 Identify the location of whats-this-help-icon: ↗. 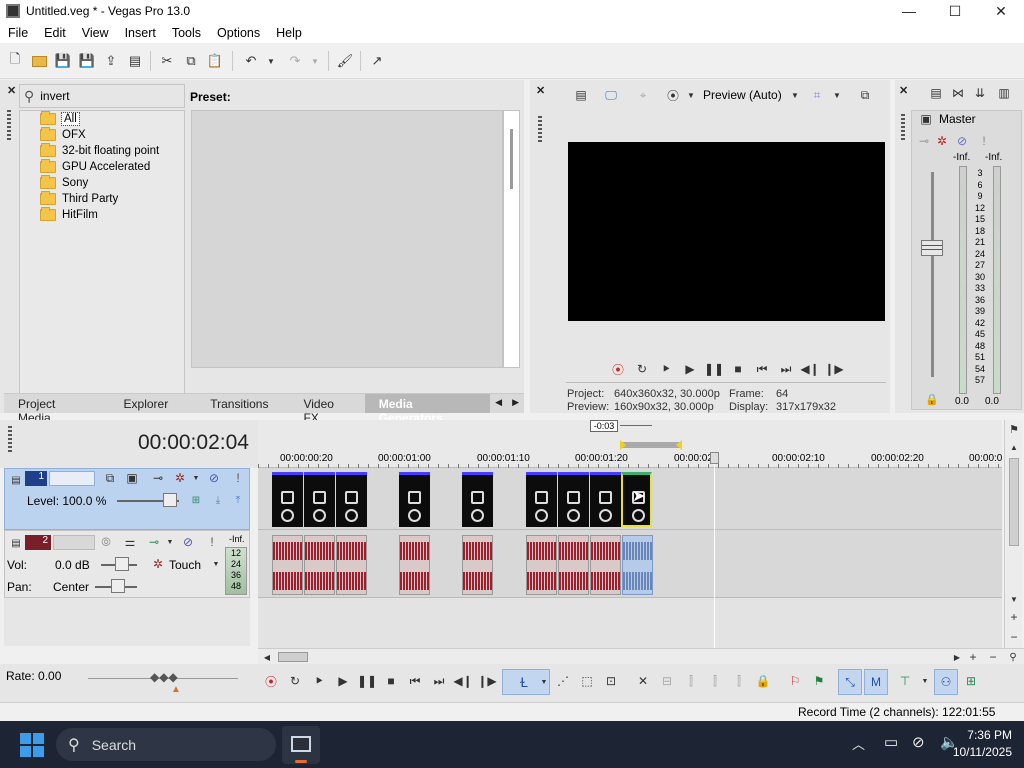
(377, 61).